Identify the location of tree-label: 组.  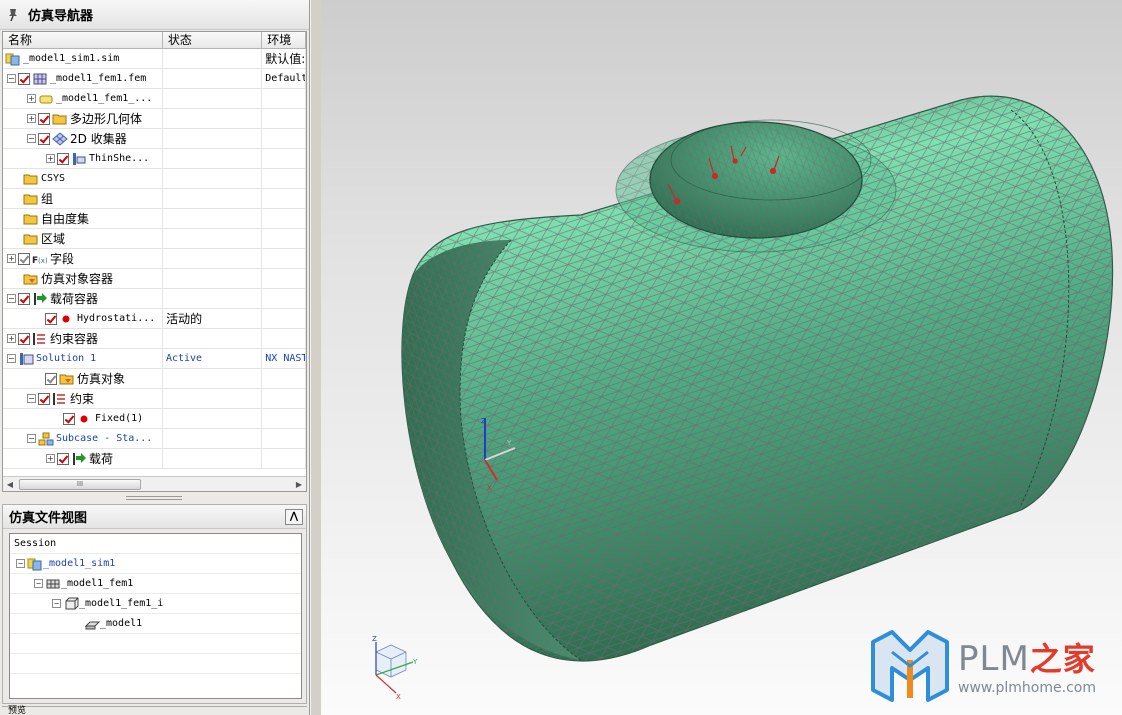
(47, 199).